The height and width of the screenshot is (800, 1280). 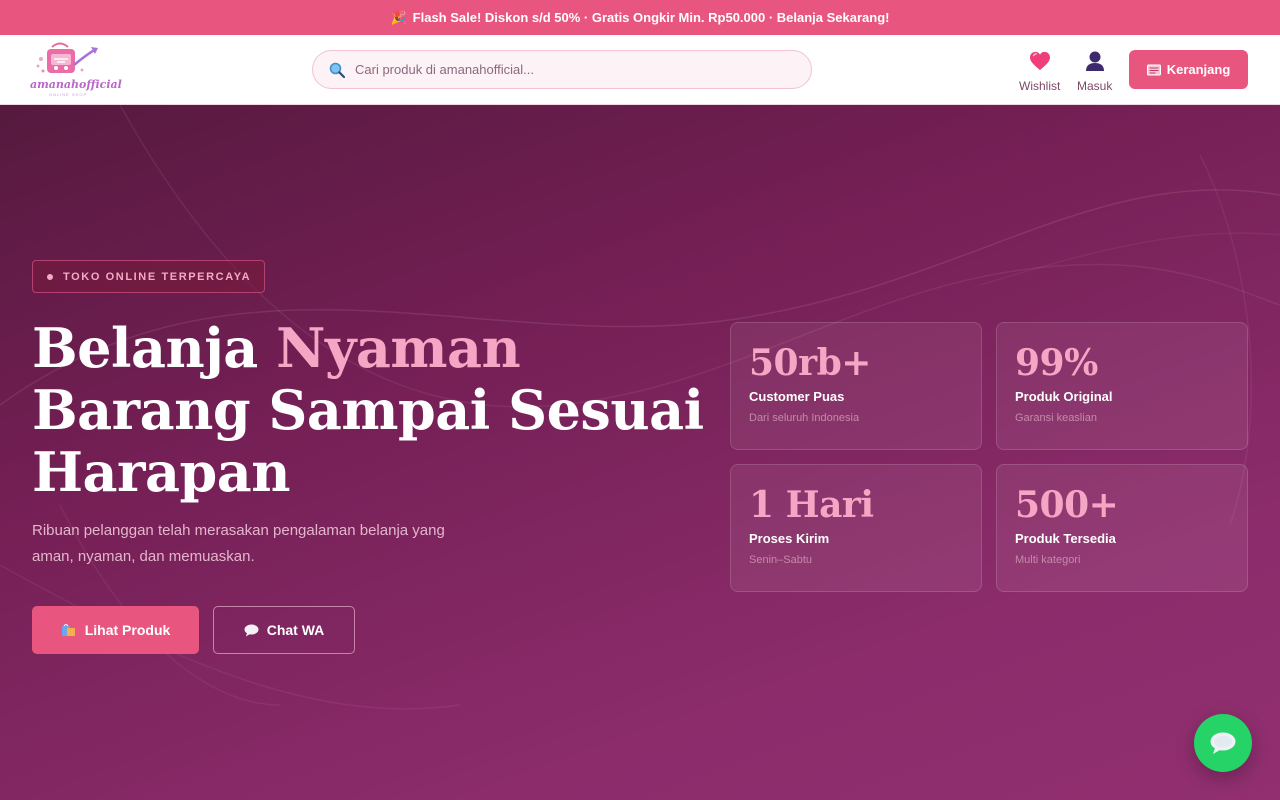 I want to click on search-bar, so click(x=562, y=69).